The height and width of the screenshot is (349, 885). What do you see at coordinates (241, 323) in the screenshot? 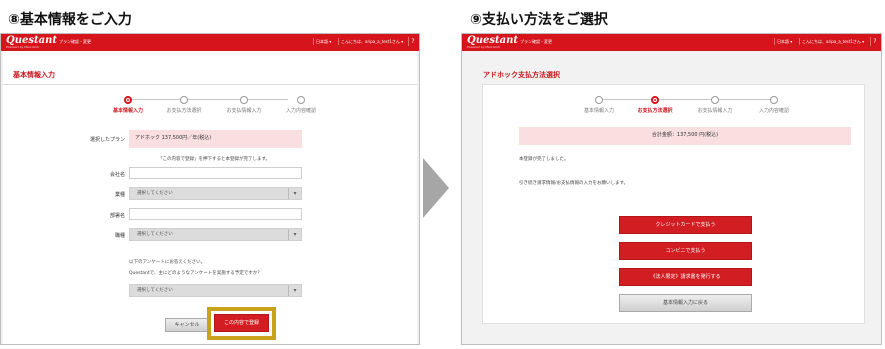
I see `submit-button: この内容で登録` at bounding box center [241, 323].